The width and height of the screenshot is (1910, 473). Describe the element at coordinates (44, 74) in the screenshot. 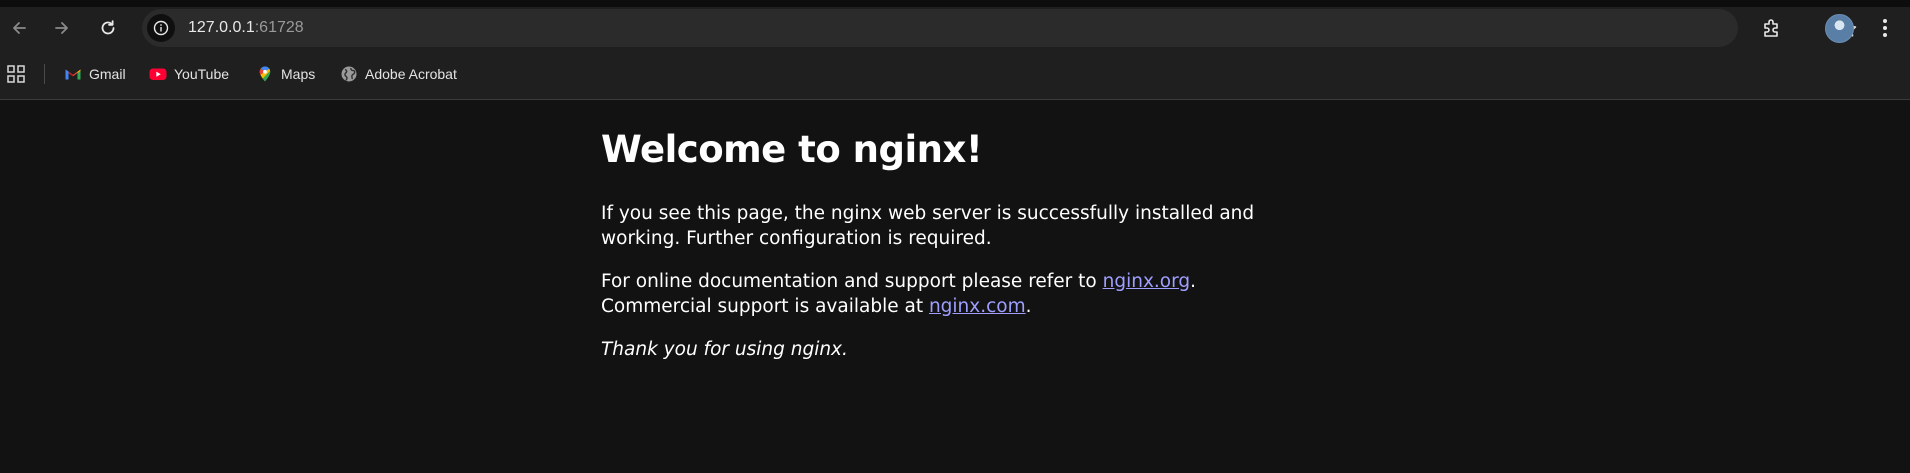

I see `bookmarks-separator` at that location.